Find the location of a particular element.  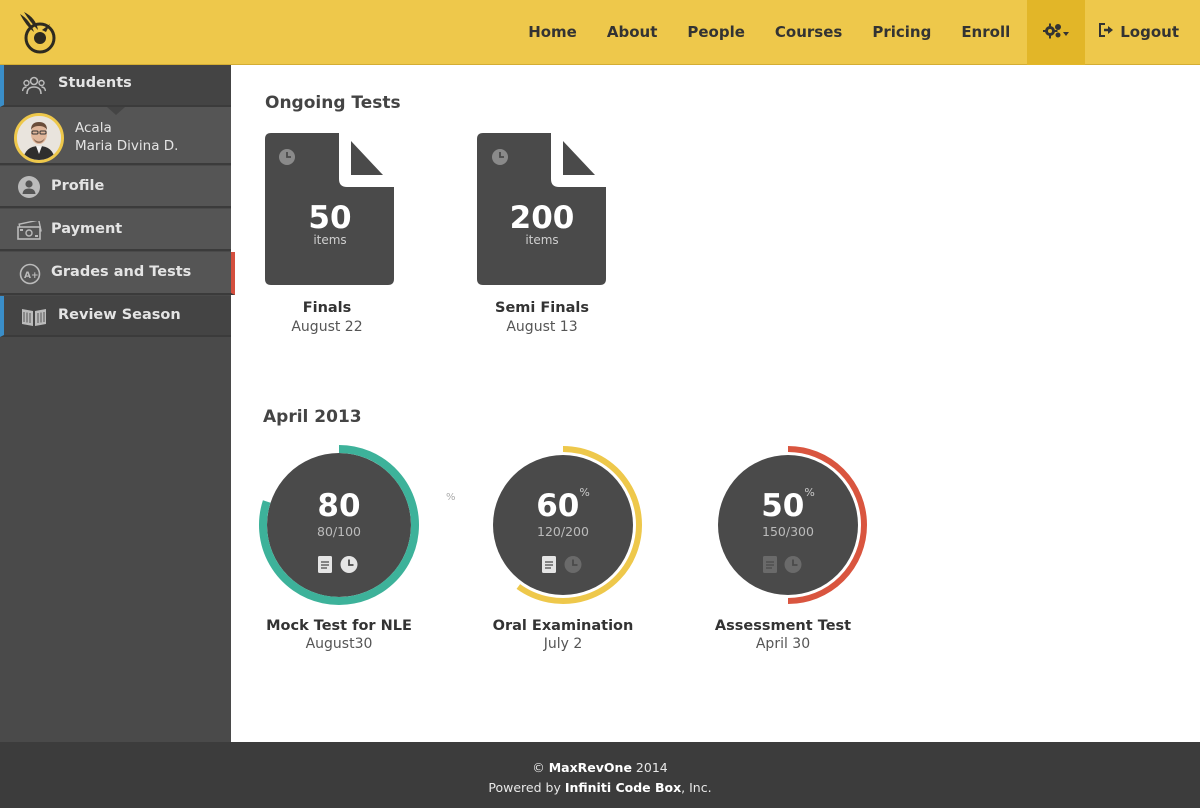

test-name: Finals is located at coordinates (327, 308).